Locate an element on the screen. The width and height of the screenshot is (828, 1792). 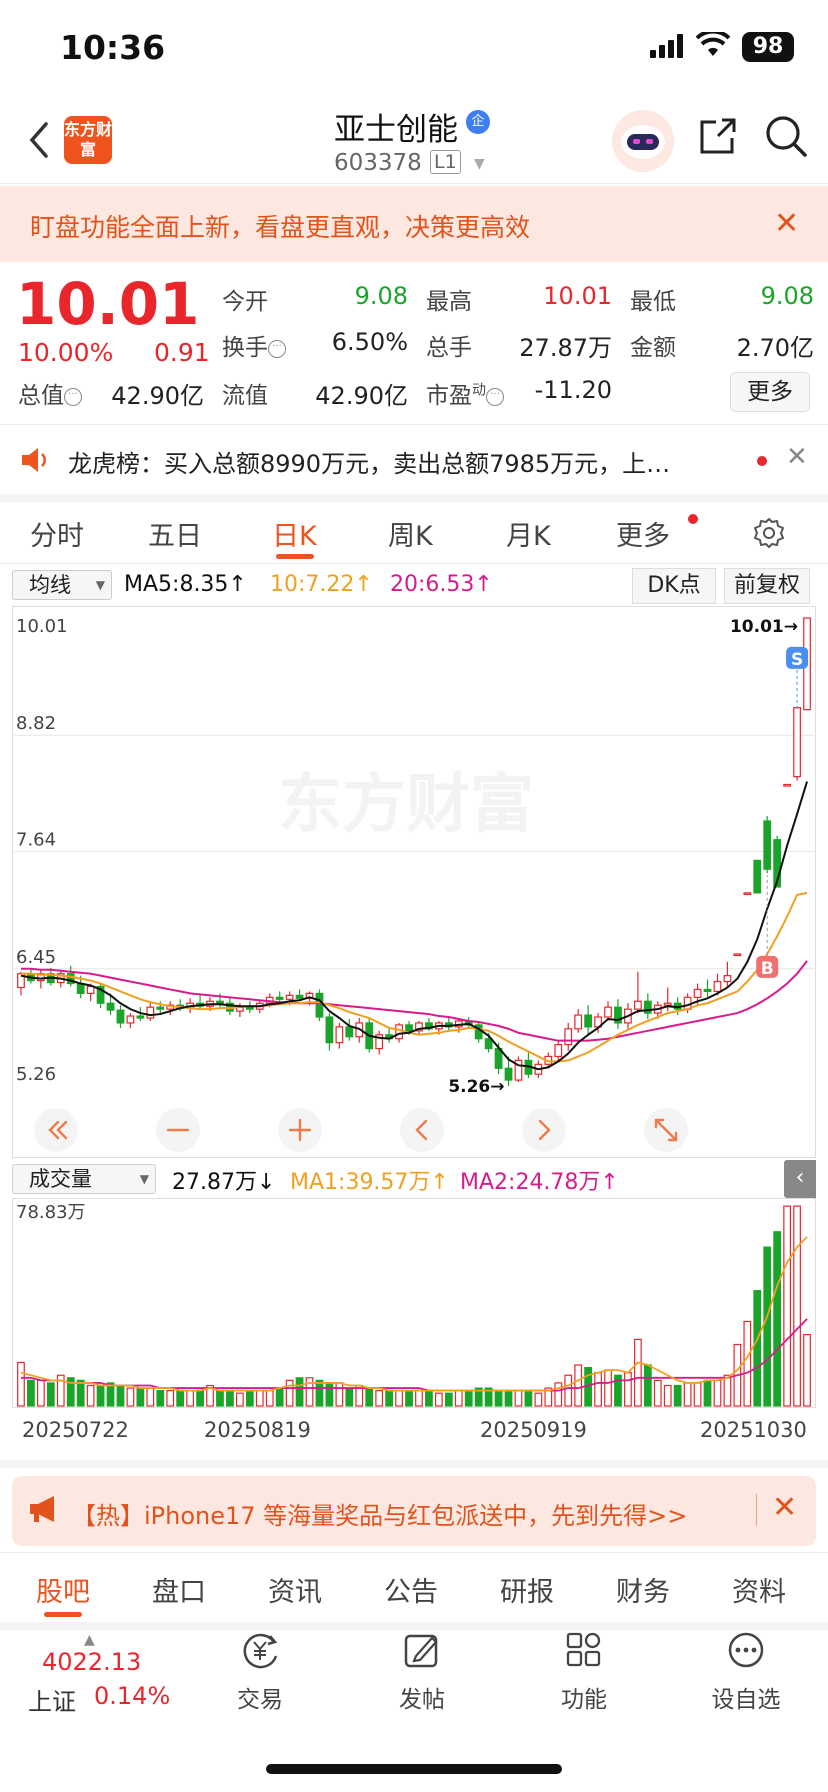
scroll-left-fast-icon is located at coordinates (56, 1130).